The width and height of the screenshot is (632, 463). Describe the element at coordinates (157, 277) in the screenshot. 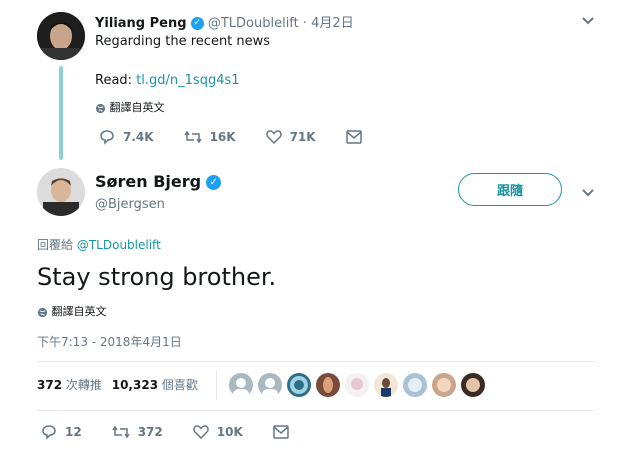

I see `main-text: Stay strong brother.` at that location.